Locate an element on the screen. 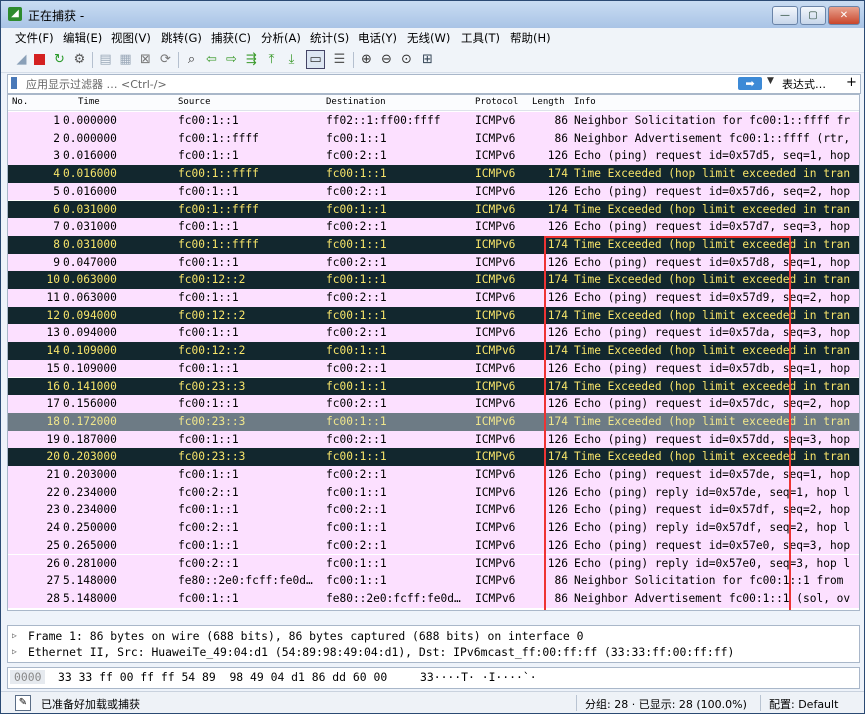 The image size is (865, 714). minimize-button: — is located at coordinates (785, 15).